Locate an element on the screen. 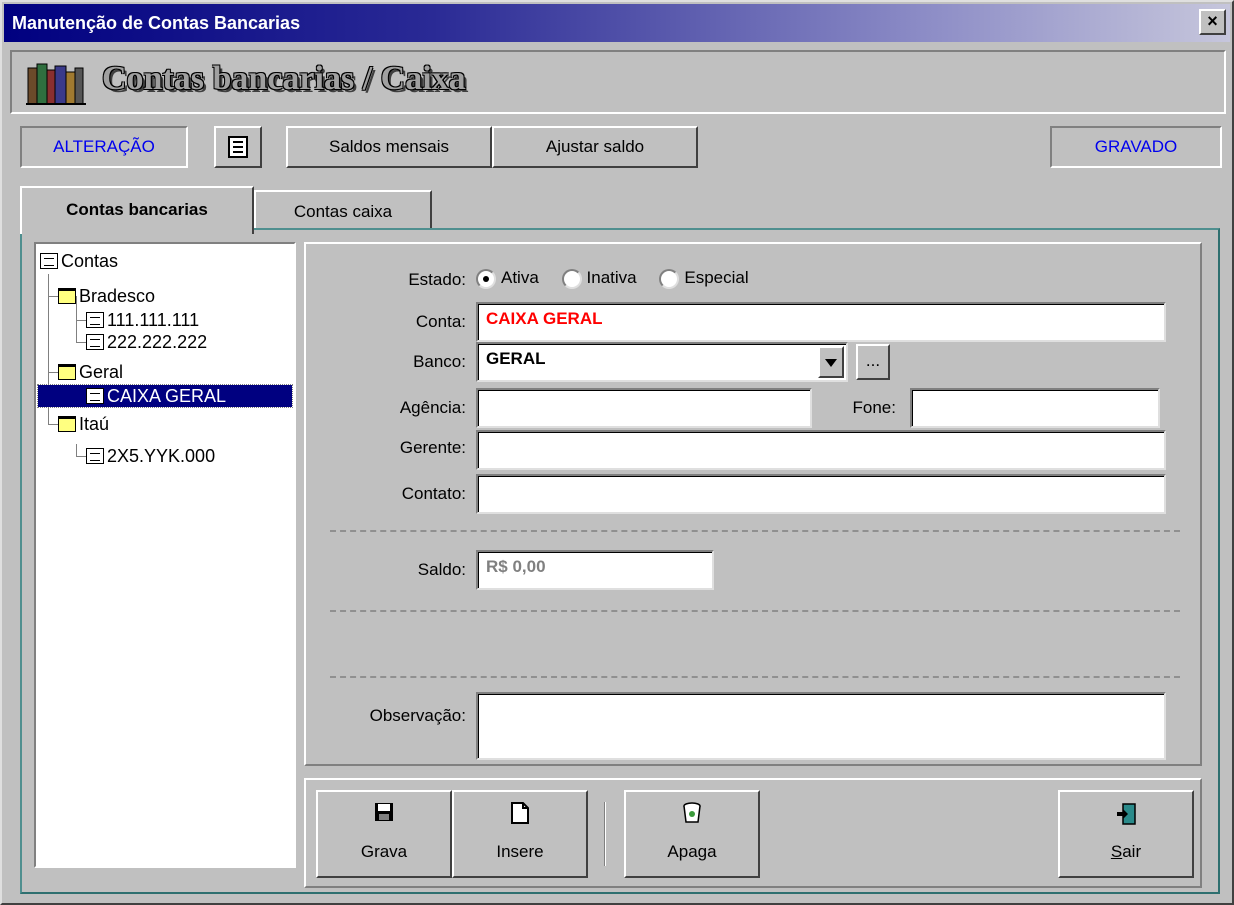 Image resolution: width=1234 pixels, height=905 pixels. ajustar-saldo-button: Ajustar saldo is located at coordinates (595, 147).